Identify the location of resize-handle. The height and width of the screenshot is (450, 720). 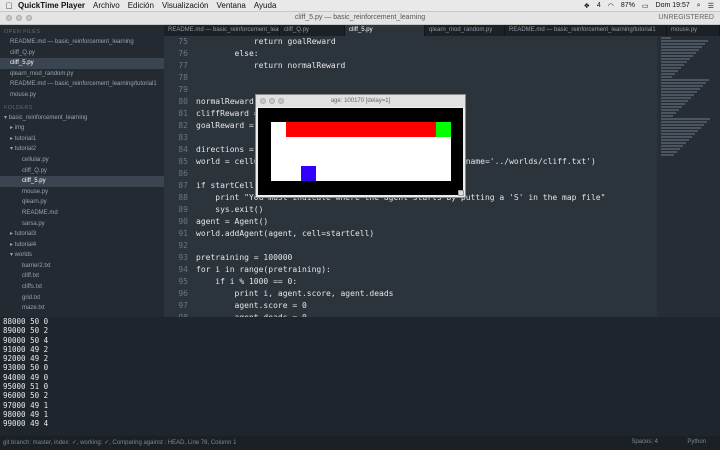
(461, 193).